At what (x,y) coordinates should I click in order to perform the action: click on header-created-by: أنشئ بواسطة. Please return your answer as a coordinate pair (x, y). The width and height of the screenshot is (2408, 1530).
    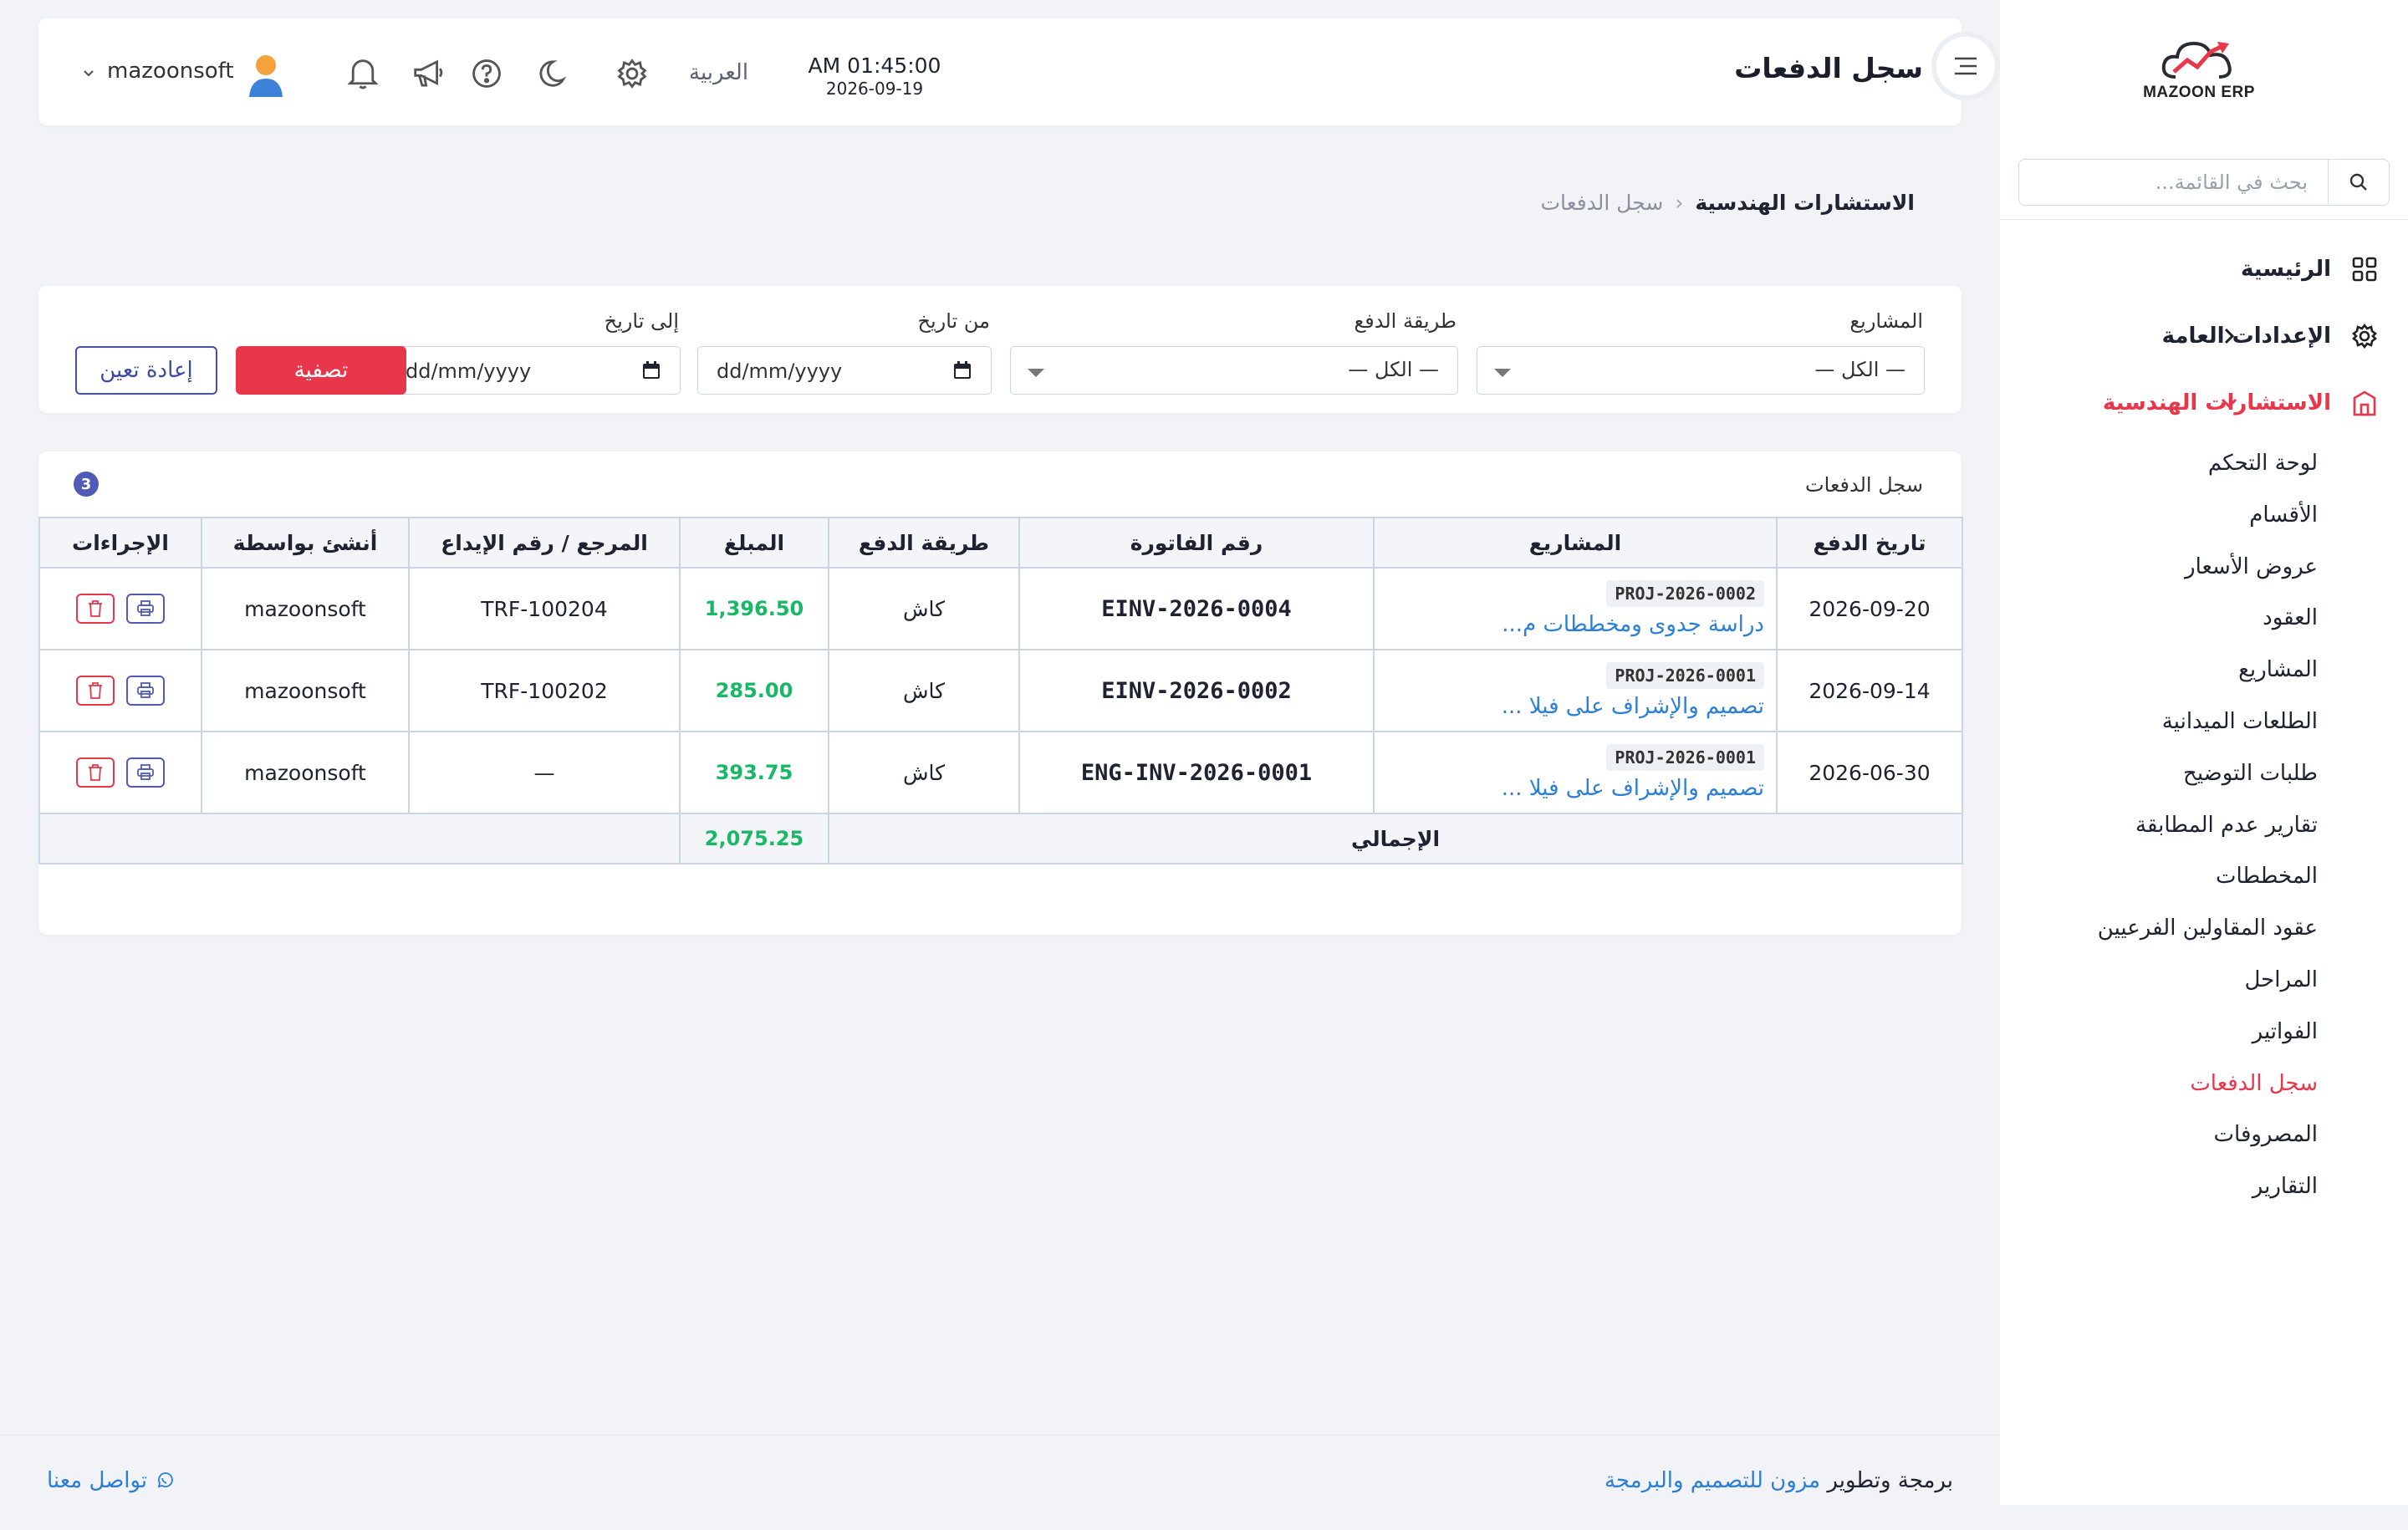
    Looking at the image, I should click on (306, 543).